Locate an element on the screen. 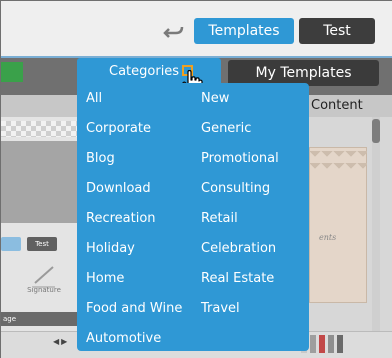 The width and height of the screenshot is (392, 358). undo-icon is located at coordinates (174, 32).